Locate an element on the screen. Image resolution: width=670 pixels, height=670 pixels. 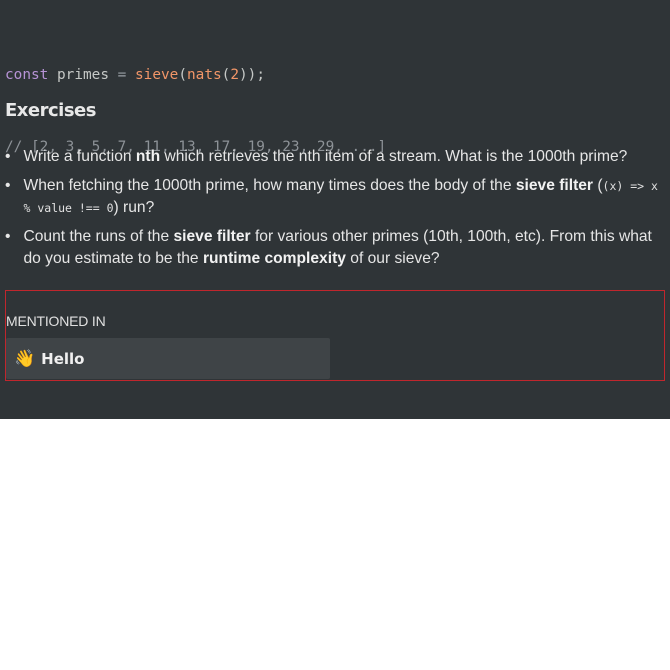
code-operator: = is located at coordinates (122, 75).